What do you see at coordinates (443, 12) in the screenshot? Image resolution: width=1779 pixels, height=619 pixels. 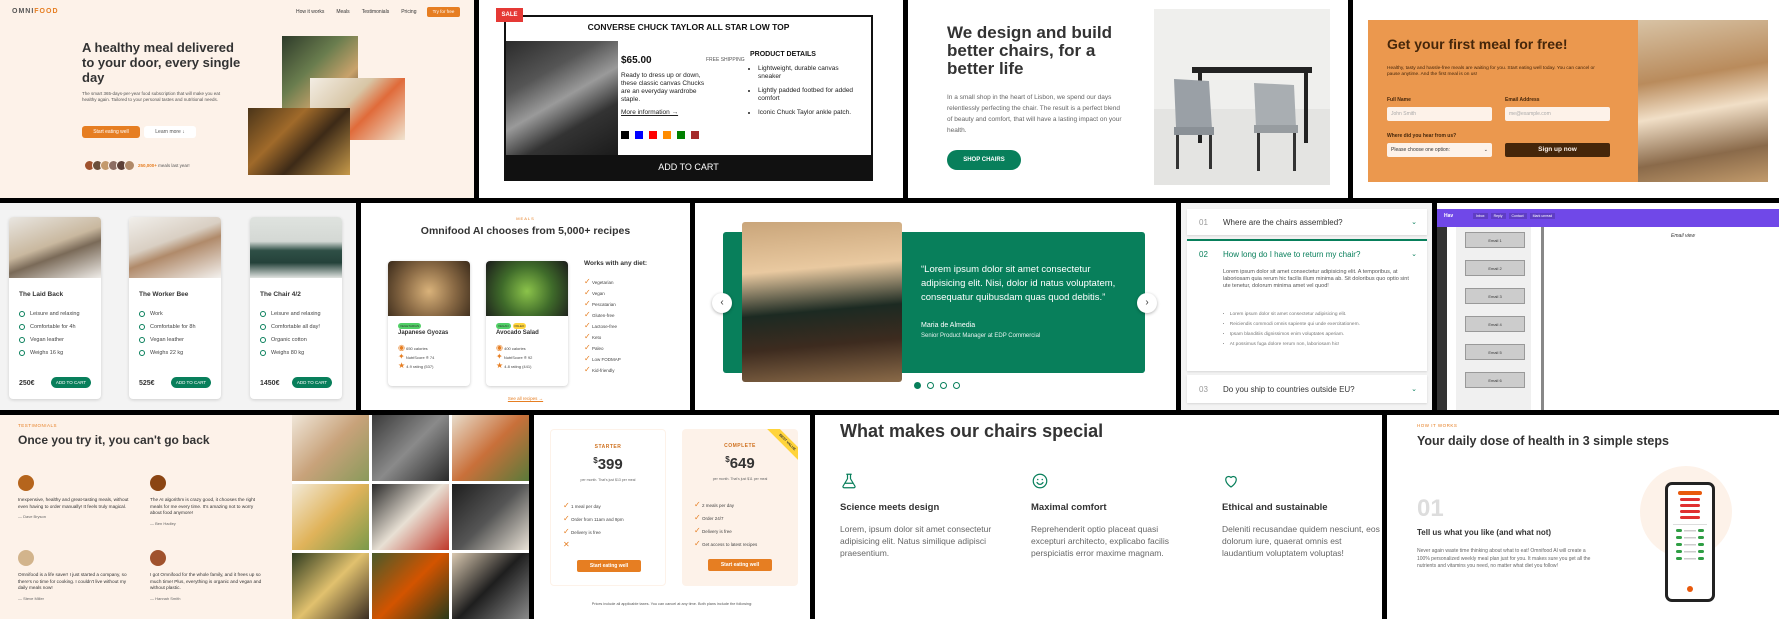 I see `nav-cta-button: Try for free` at bounding box center [443, 12].